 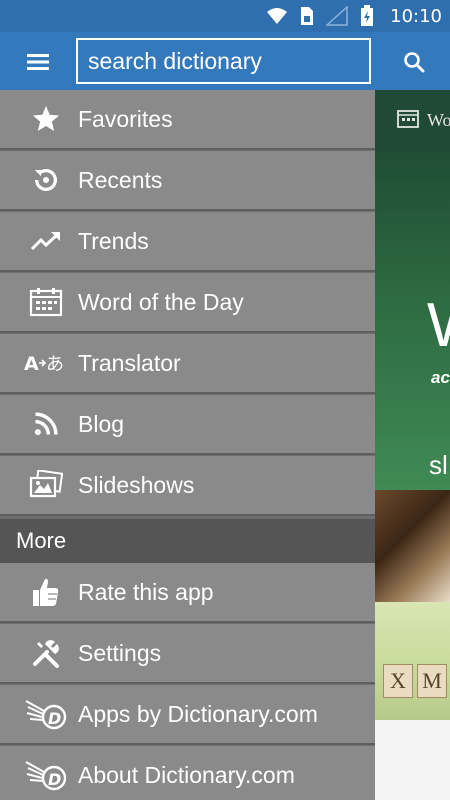 I want to click on rss-icon, so click(x=46, y=424).